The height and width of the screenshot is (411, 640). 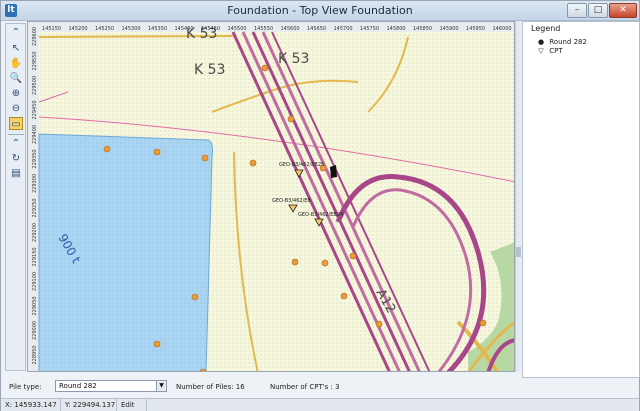 What do you see at coordinates (31, 405) in the screenshot?
I see `status-x-coordinate: X: 145933.147` at bounding box center [31, 405].